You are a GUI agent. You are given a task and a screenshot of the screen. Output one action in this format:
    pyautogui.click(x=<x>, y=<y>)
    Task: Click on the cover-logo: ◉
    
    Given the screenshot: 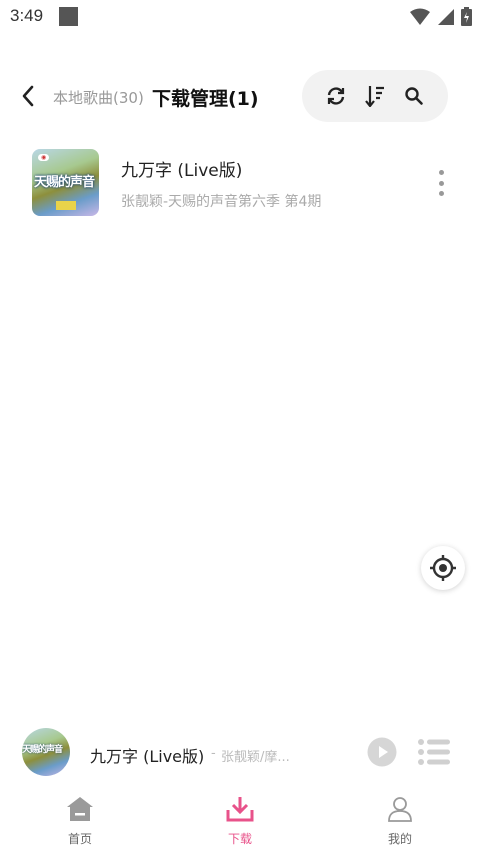 What is the action you would take?
    pyautogui.click(x=44, y=157)
    